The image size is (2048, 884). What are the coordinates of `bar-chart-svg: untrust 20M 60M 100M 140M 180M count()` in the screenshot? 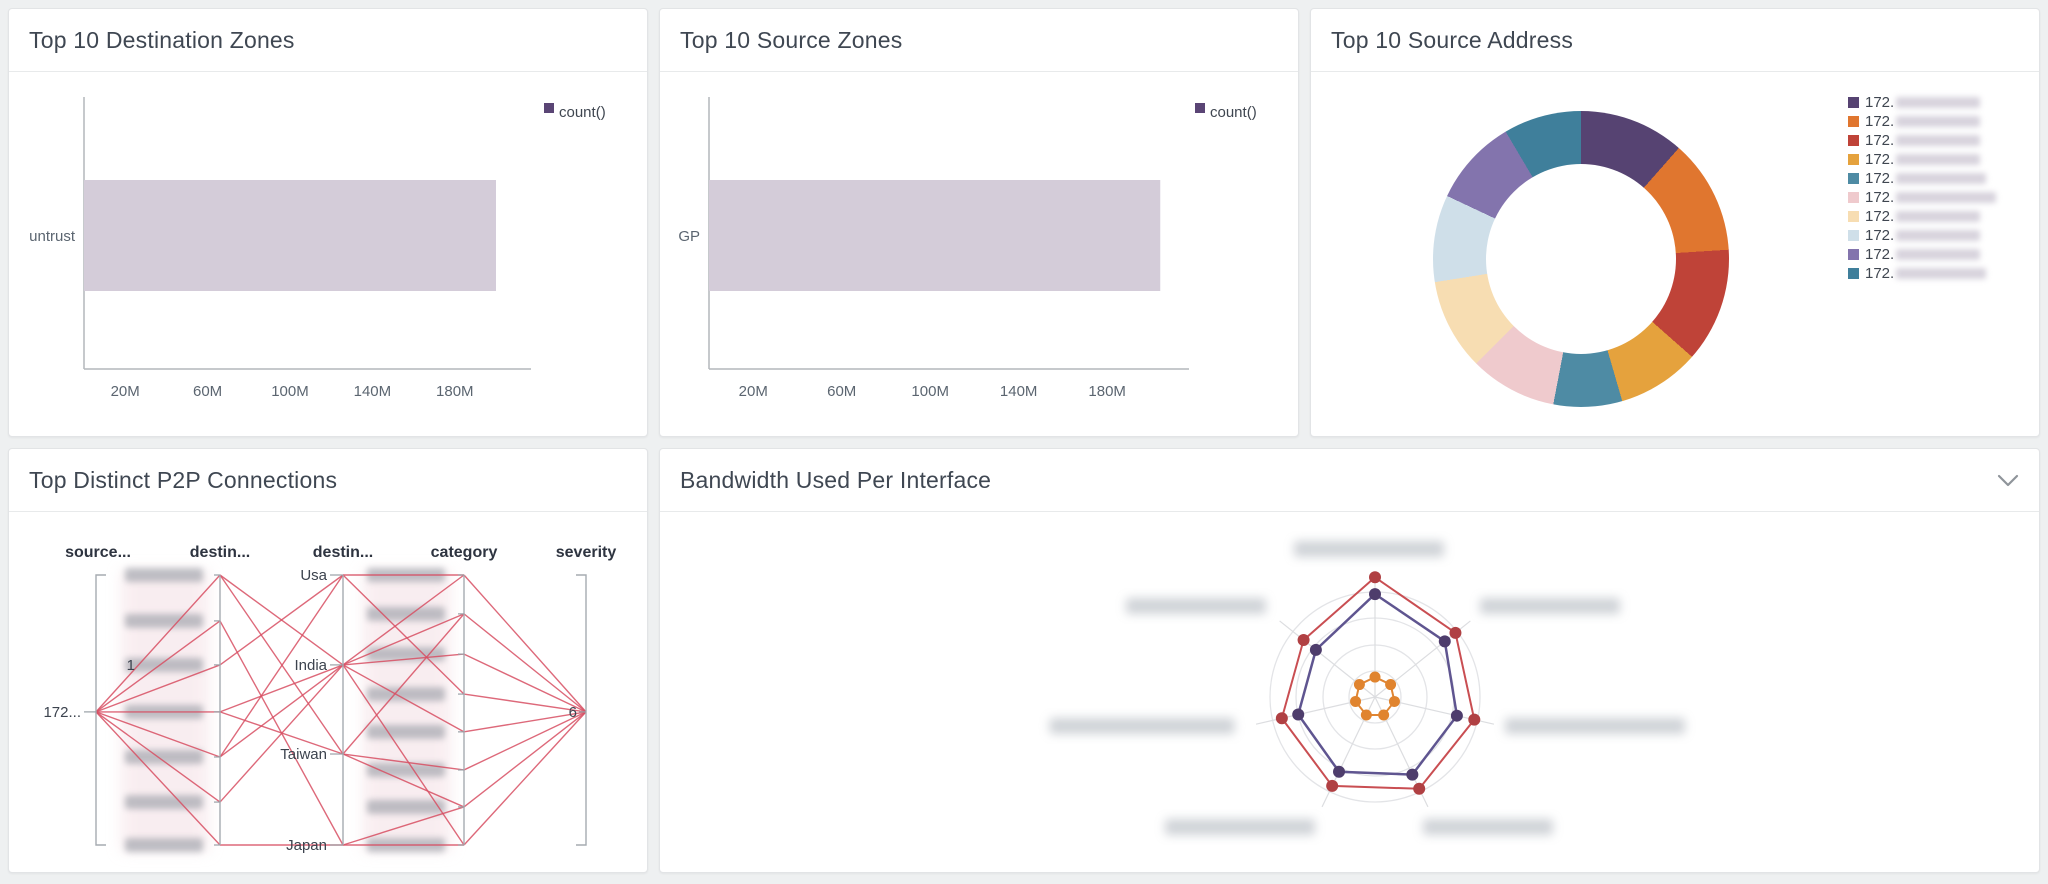 It's located at (317, 248).